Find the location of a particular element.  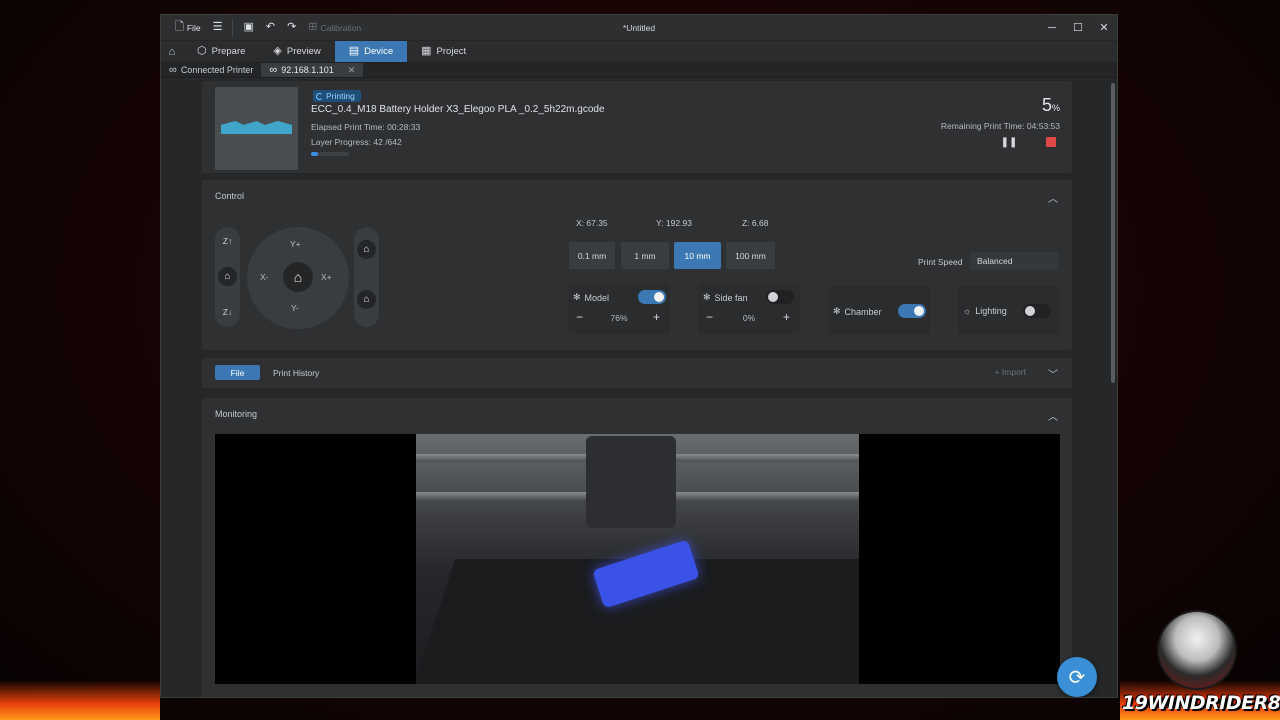

maximize-icon: ☐ is located at coordinates (1078, 28).